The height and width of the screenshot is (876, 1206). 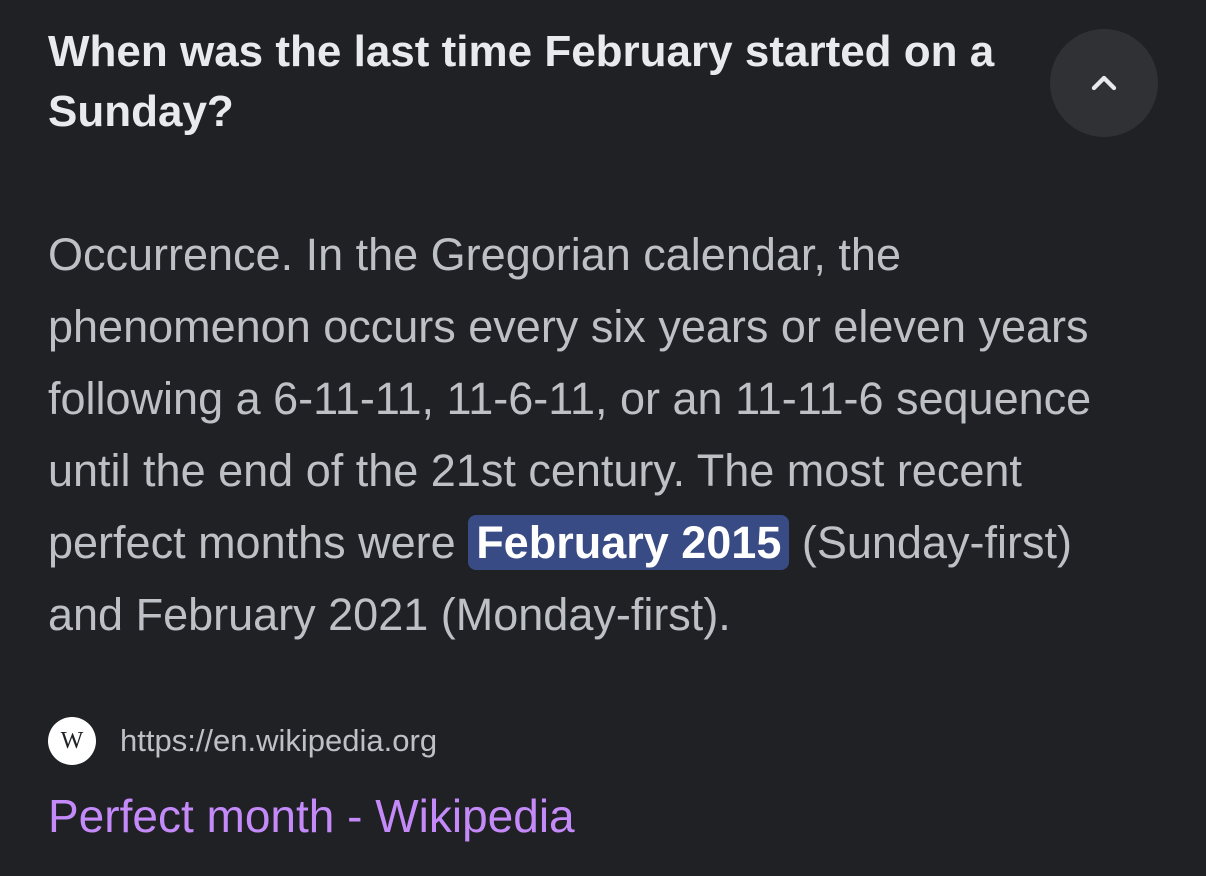 I want to click on source-row: W https://en.wikipedia.org, so click(x=242, y=741).